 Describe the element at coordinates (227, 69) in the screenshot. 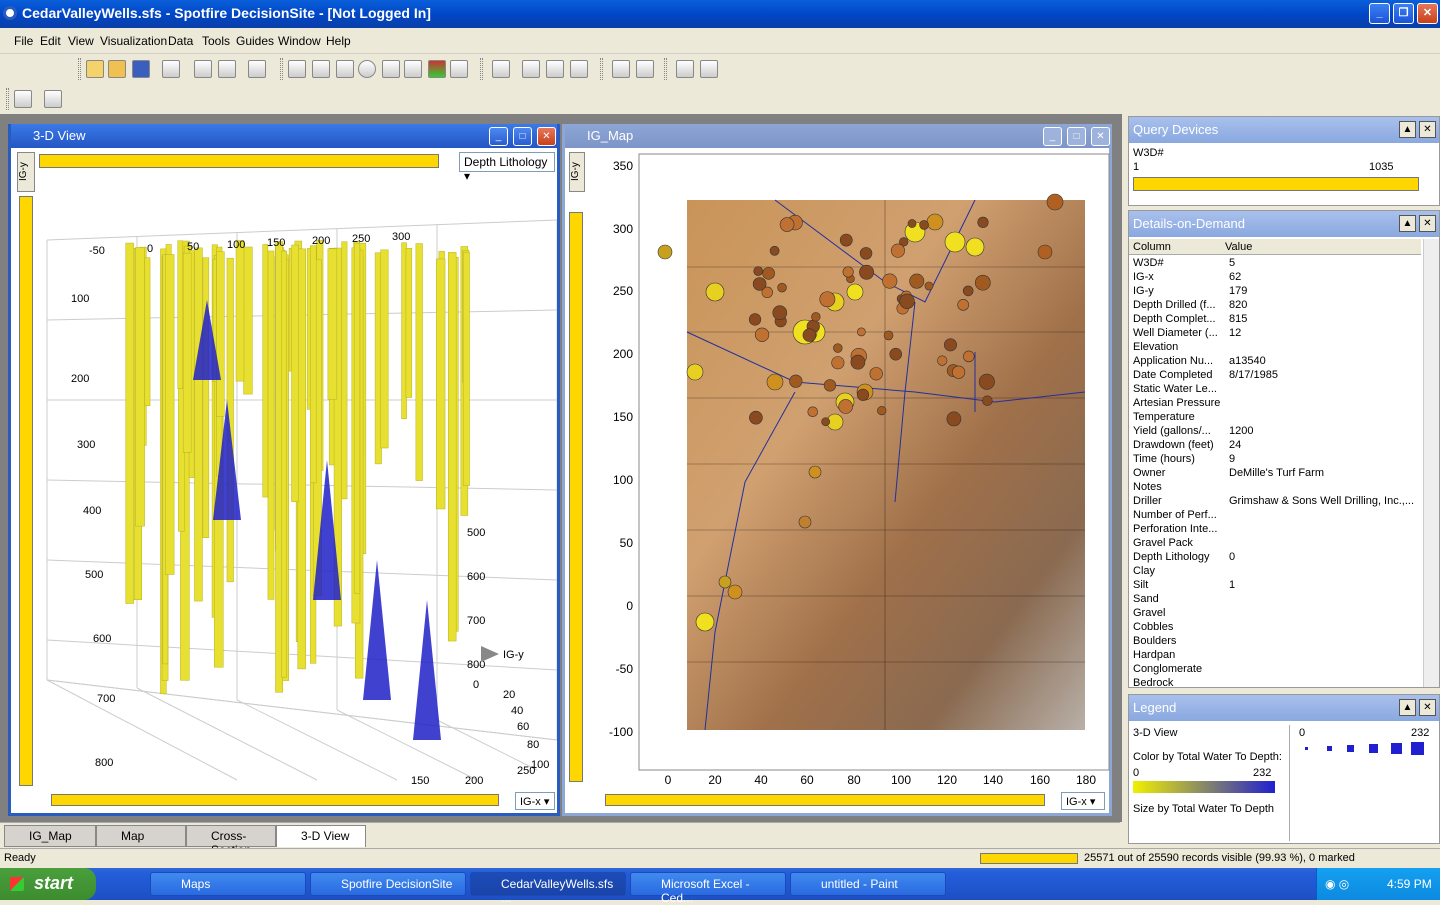

I see `paste-icon` at that location.